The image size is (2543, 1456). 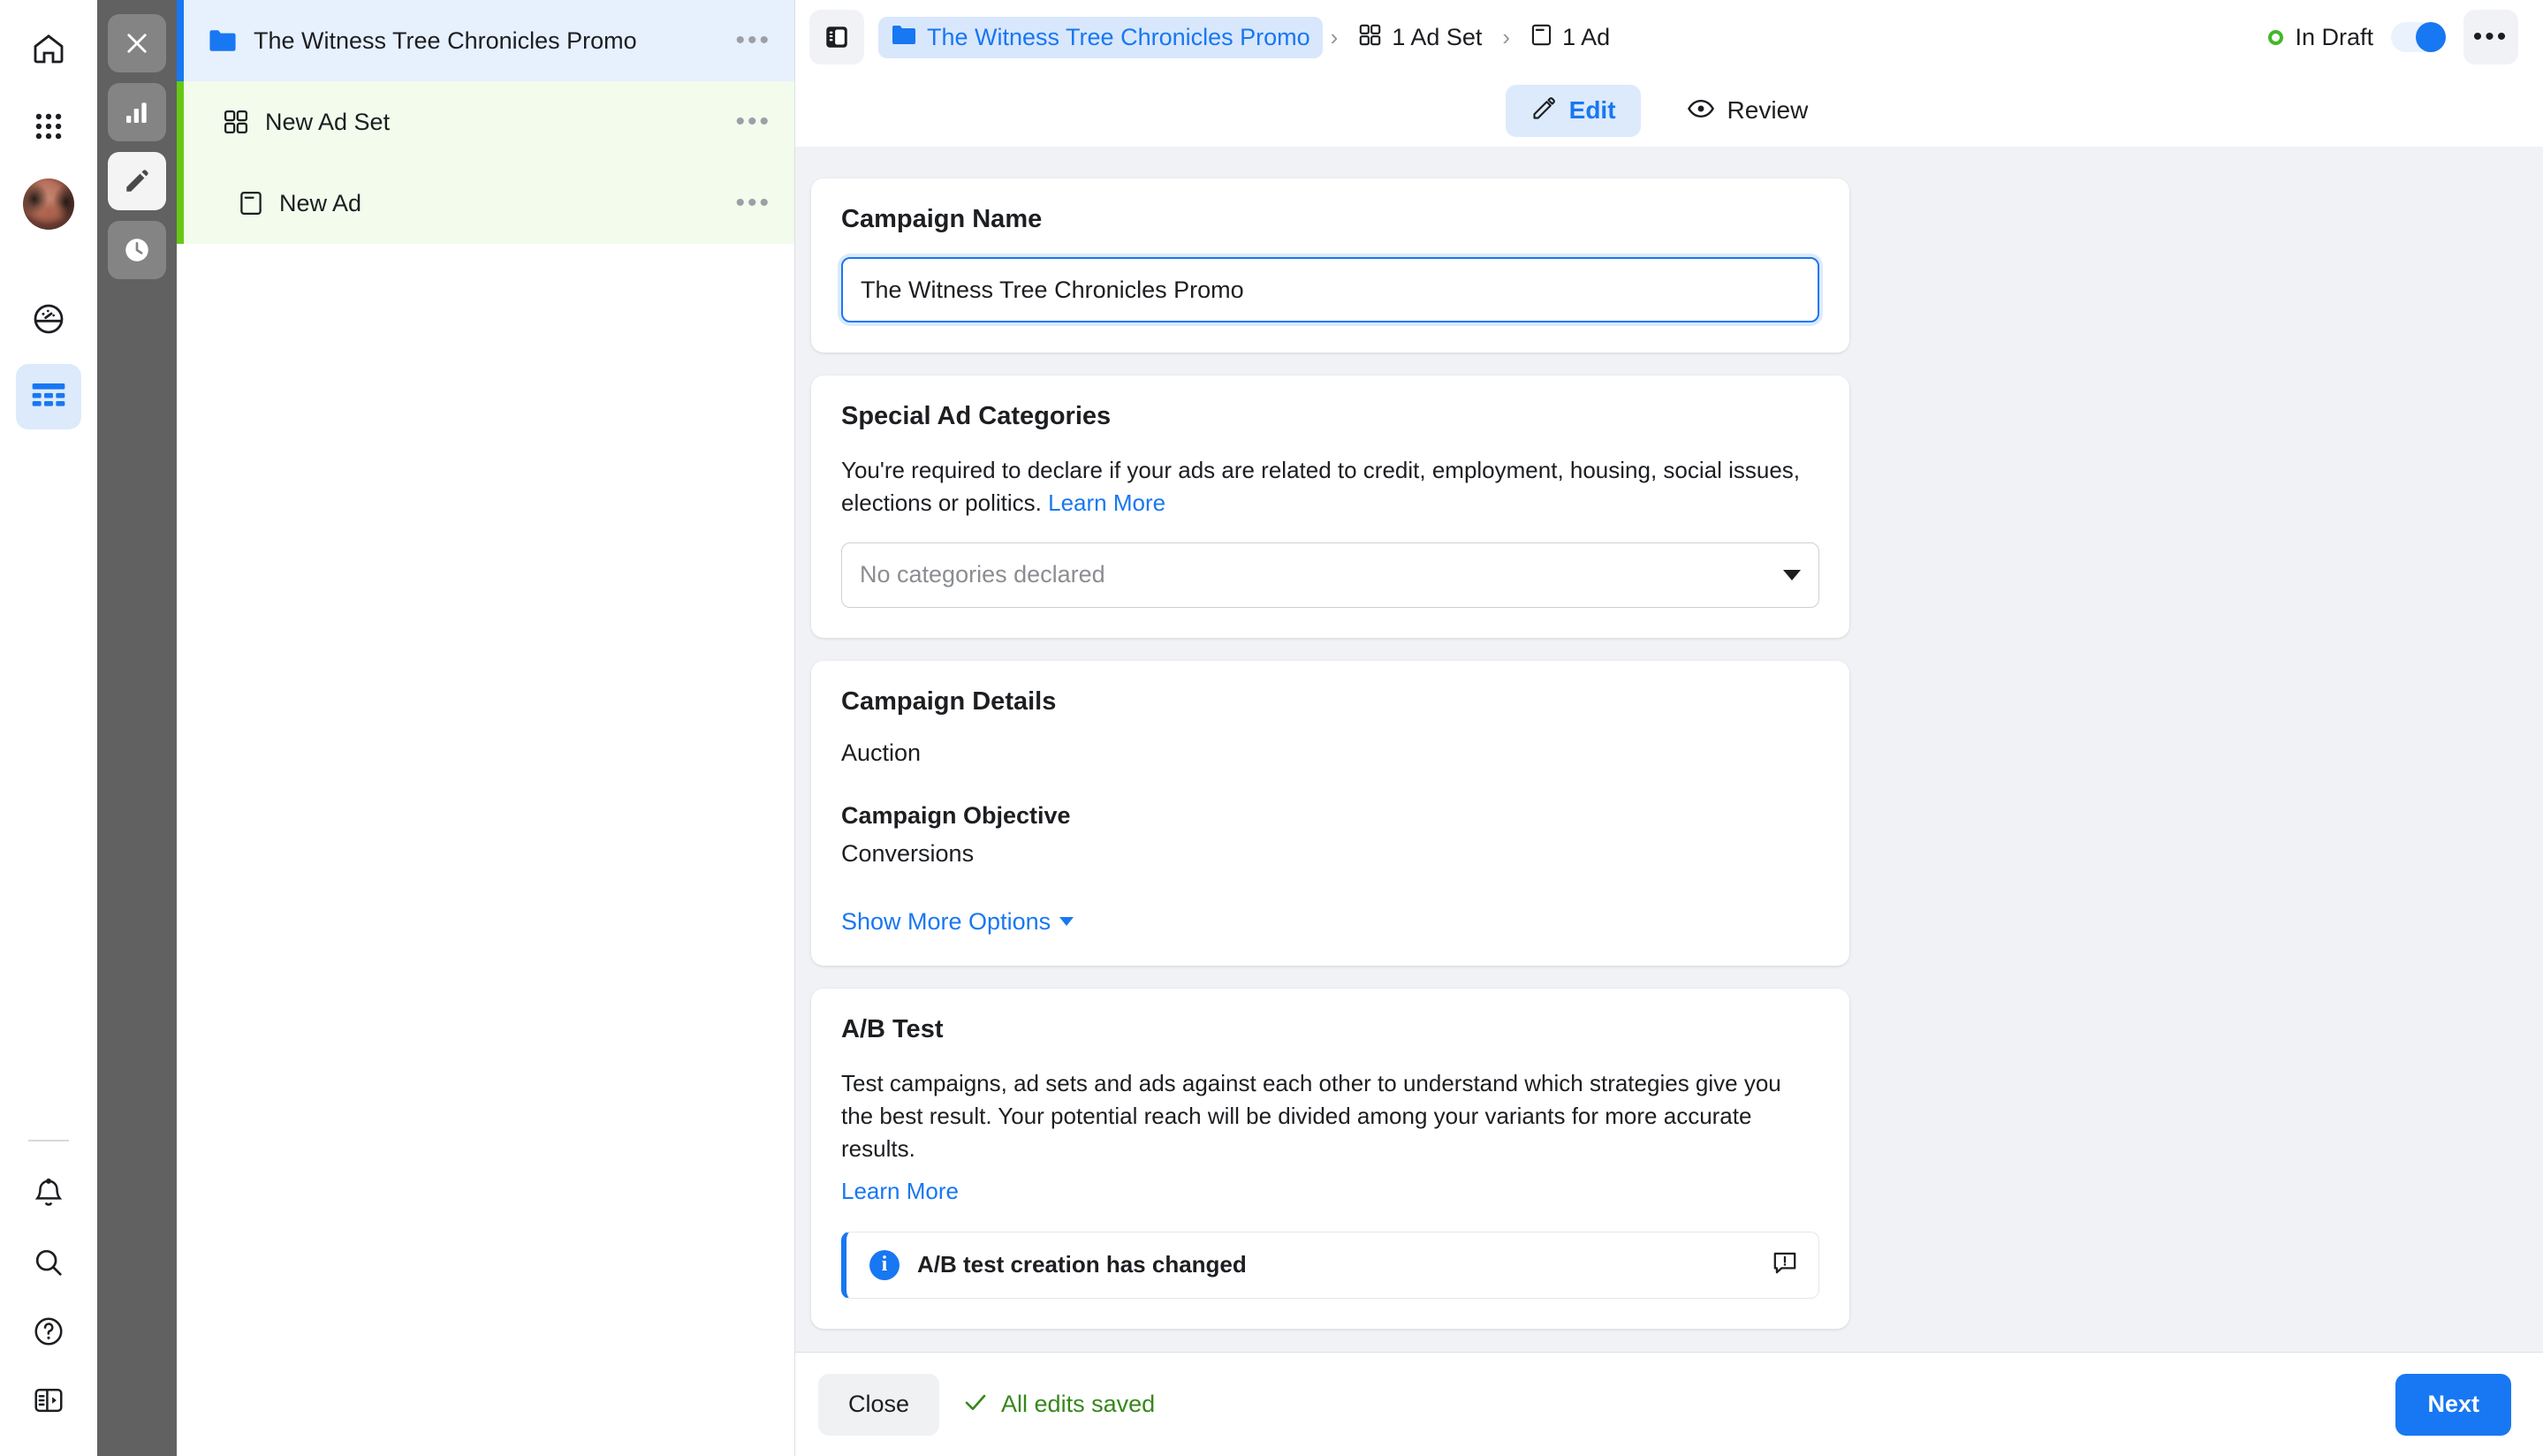 I want to click on campaign-name-title: Campaign Name, so click(x=942, y=219).